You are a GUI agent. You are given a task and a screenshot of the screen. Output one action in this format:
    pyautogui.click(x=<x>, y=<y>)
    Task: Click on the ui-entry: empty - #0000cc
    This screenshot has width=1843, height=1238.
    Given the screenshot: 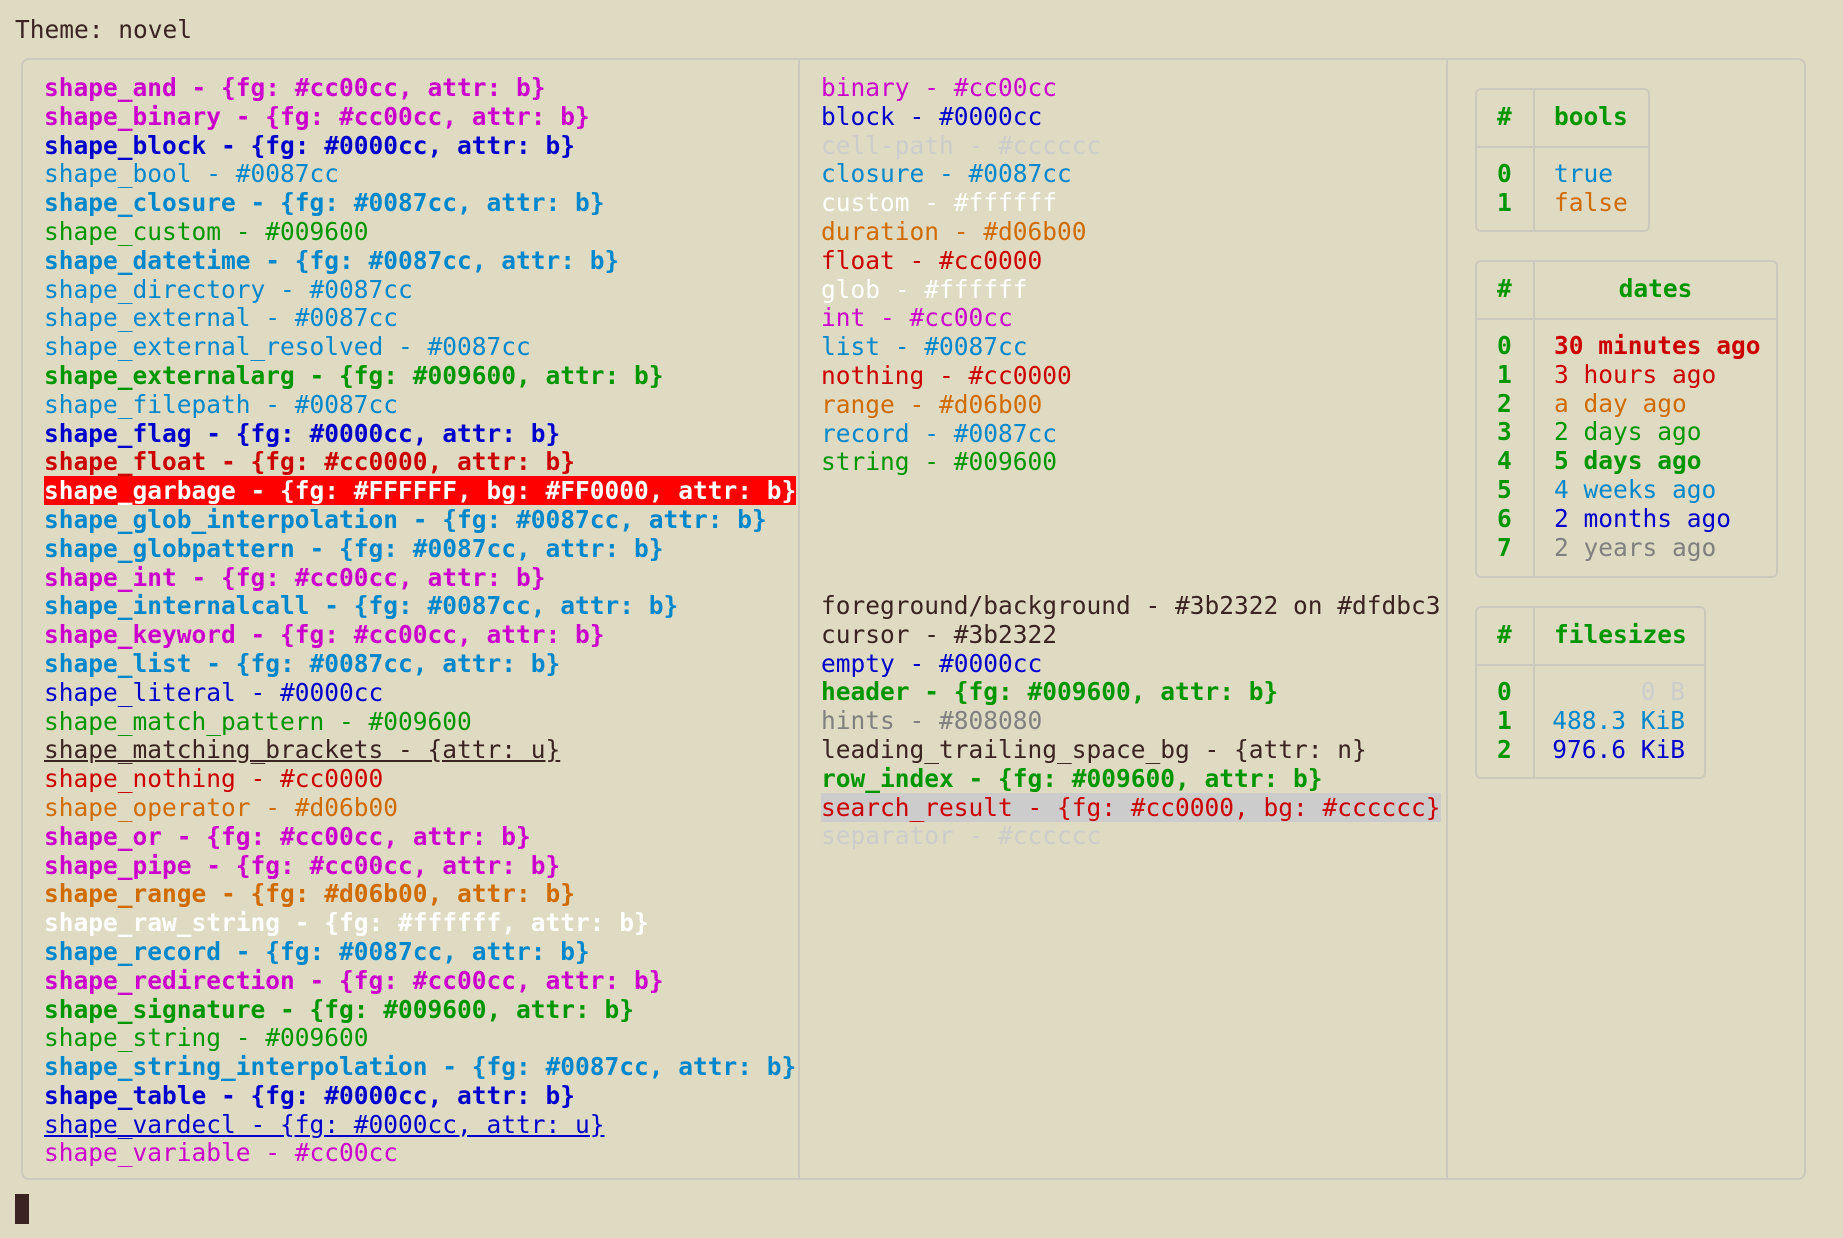 What is the action you would take?
    pyautogui.click(x=932, y=663)
    